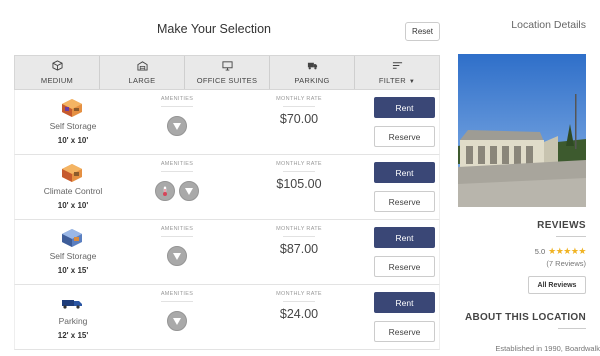 This screenshot has height=356, width=600. I want to click on tab-filter: FILTER ▼, so click(397, 72).